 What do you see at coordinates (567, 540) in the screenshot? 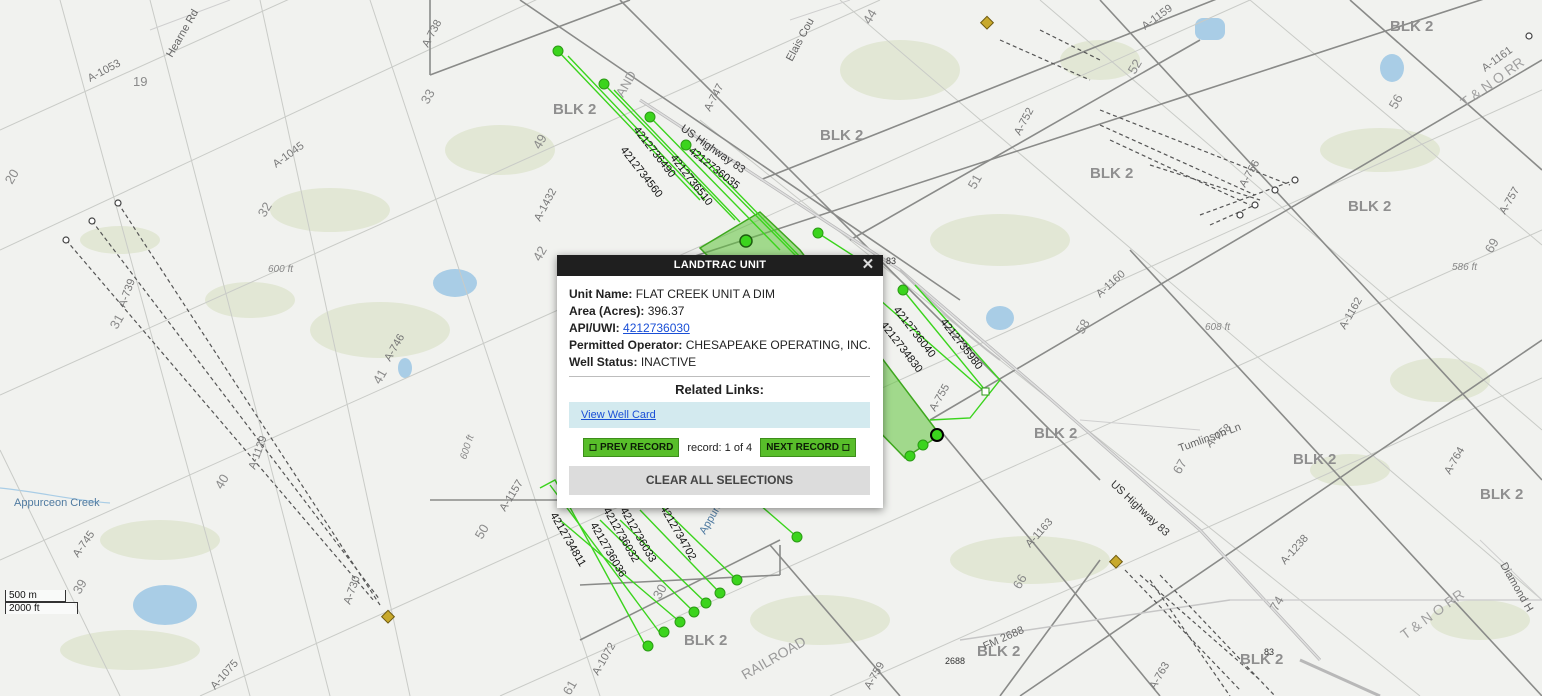
I see `svg-text: 4212734811` at bounding box center [567, 540].